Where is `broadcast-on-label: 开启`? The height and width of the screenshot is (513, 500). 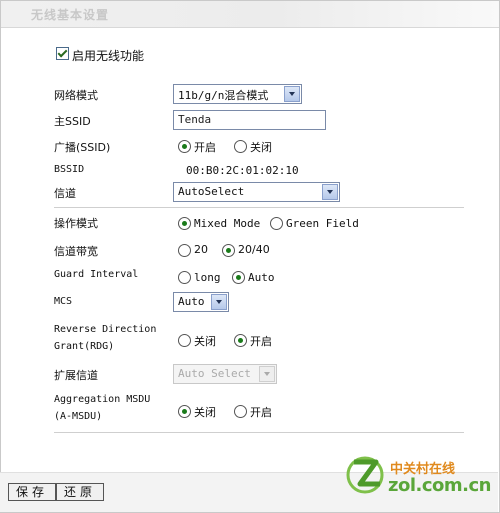 broadcast-on-label: 开启 is located at coordinates (205, 147).